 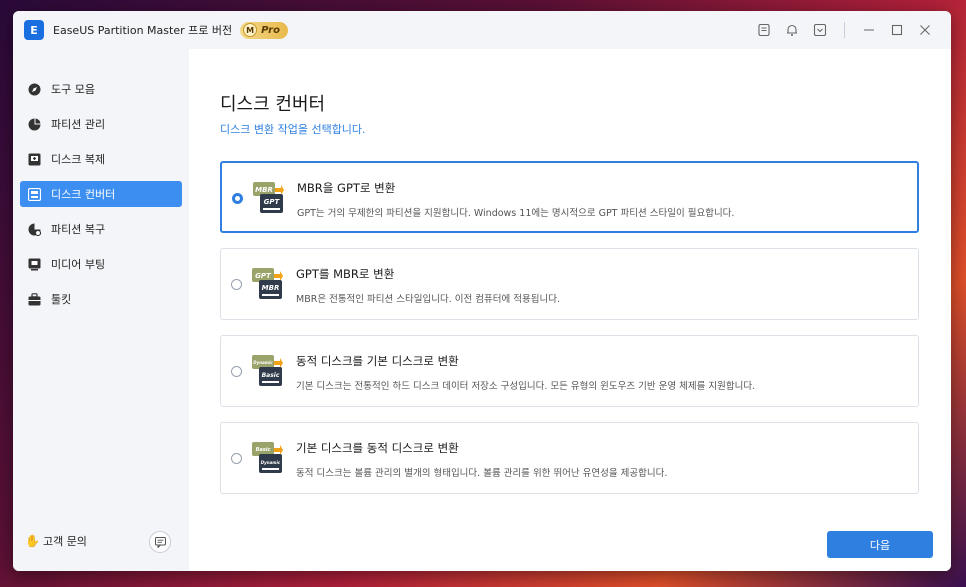 I want to click on sidebar-item-toolbox: 도구 모음, so click(x=101, y=89).